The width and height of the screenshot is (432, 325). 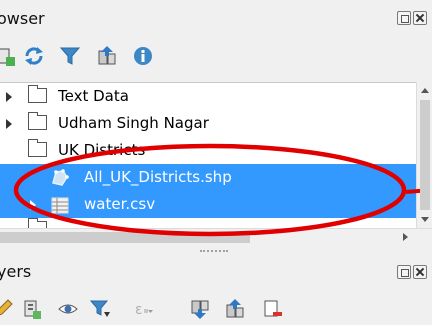 I want to click on tree-item-water-csv: water.csv, so click(x=208, y=204).